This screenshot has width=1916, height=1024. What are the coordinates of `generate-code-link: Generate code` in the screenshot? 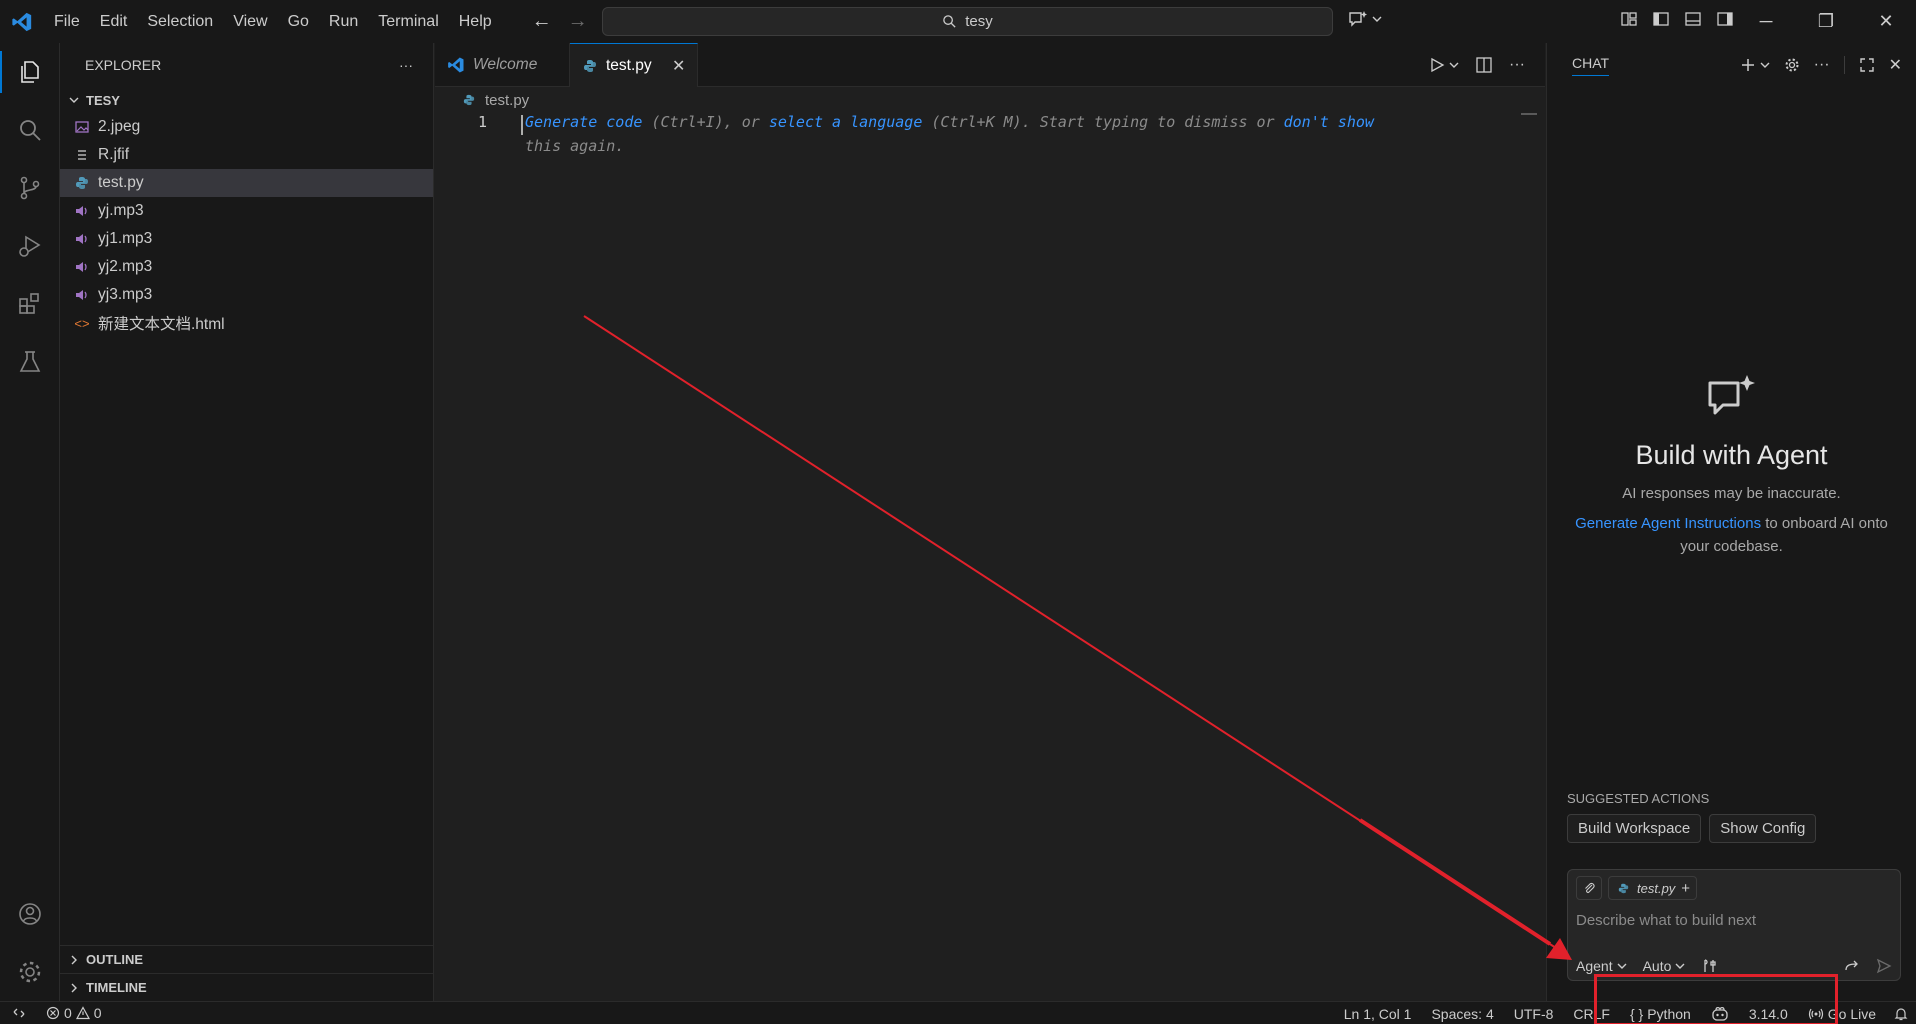 It's located at (583, 122).